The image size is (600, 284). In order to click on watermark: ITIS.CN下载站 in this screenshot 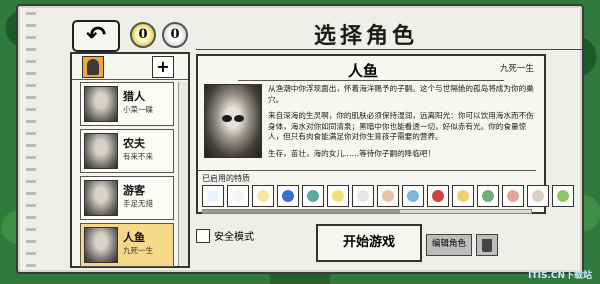, I will do `click(560, 276)`.